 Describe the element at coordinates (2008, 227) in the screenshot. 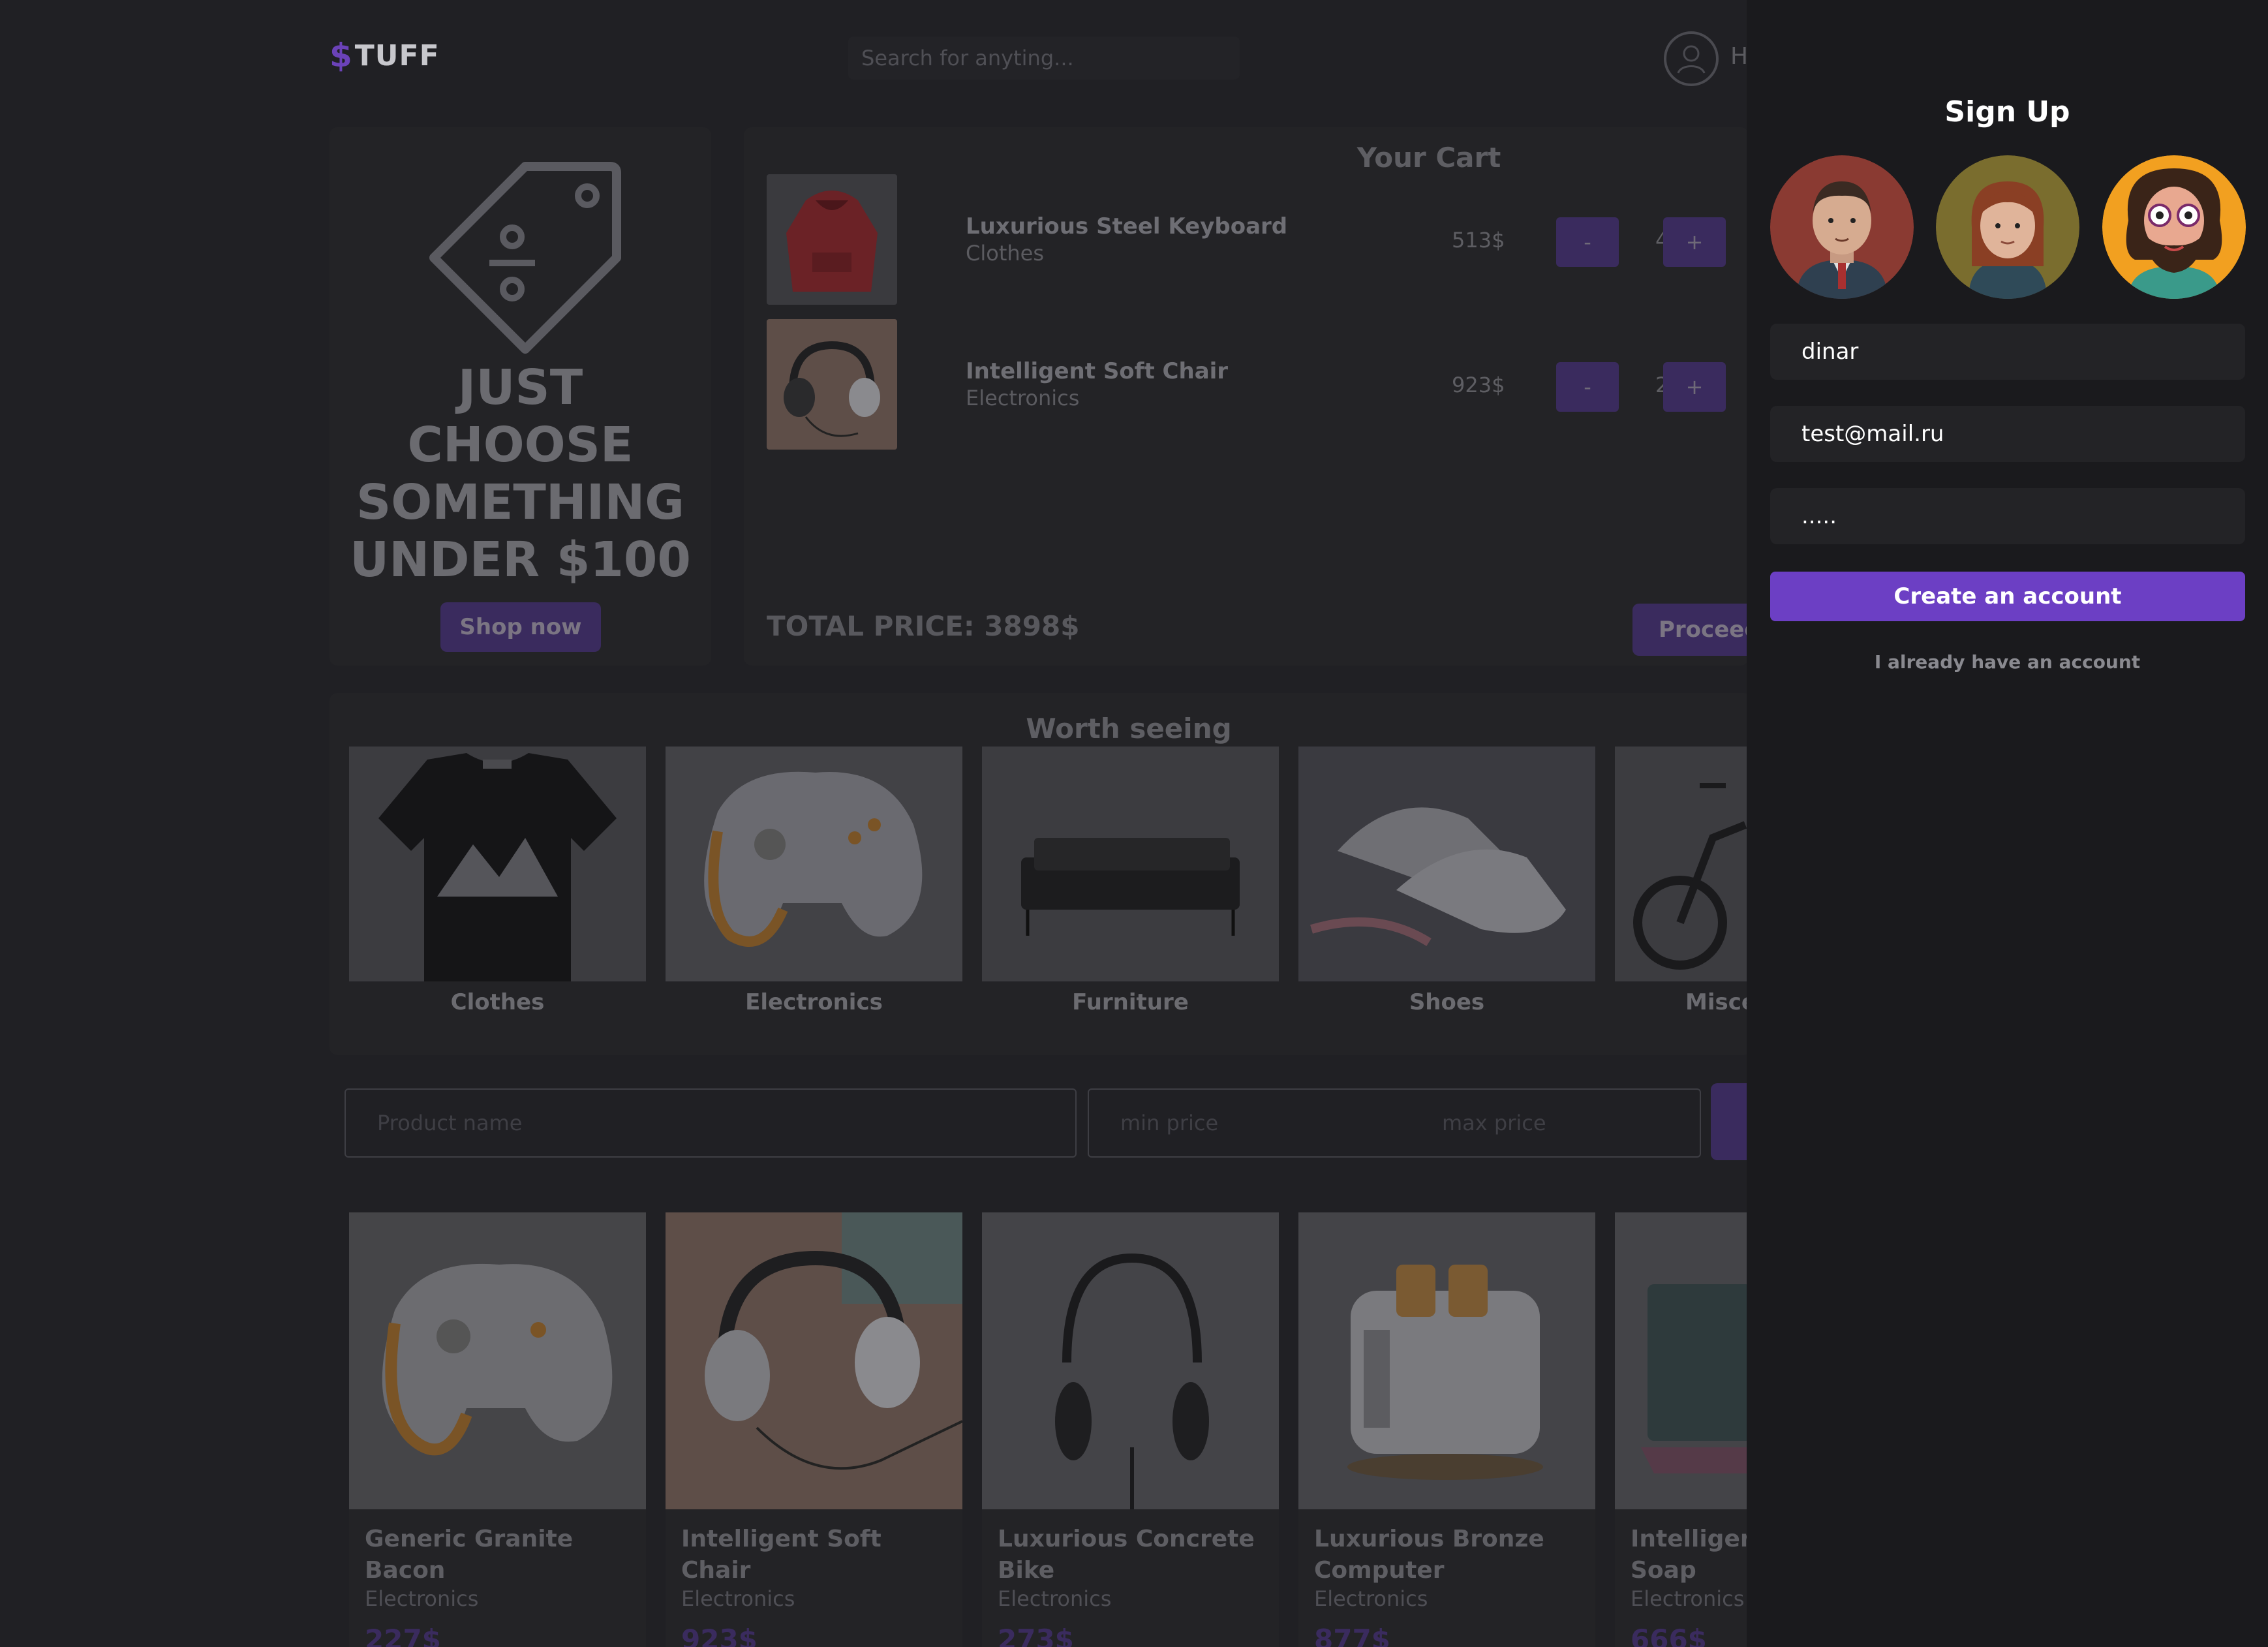

I see `avatar-option-woman` at that location.